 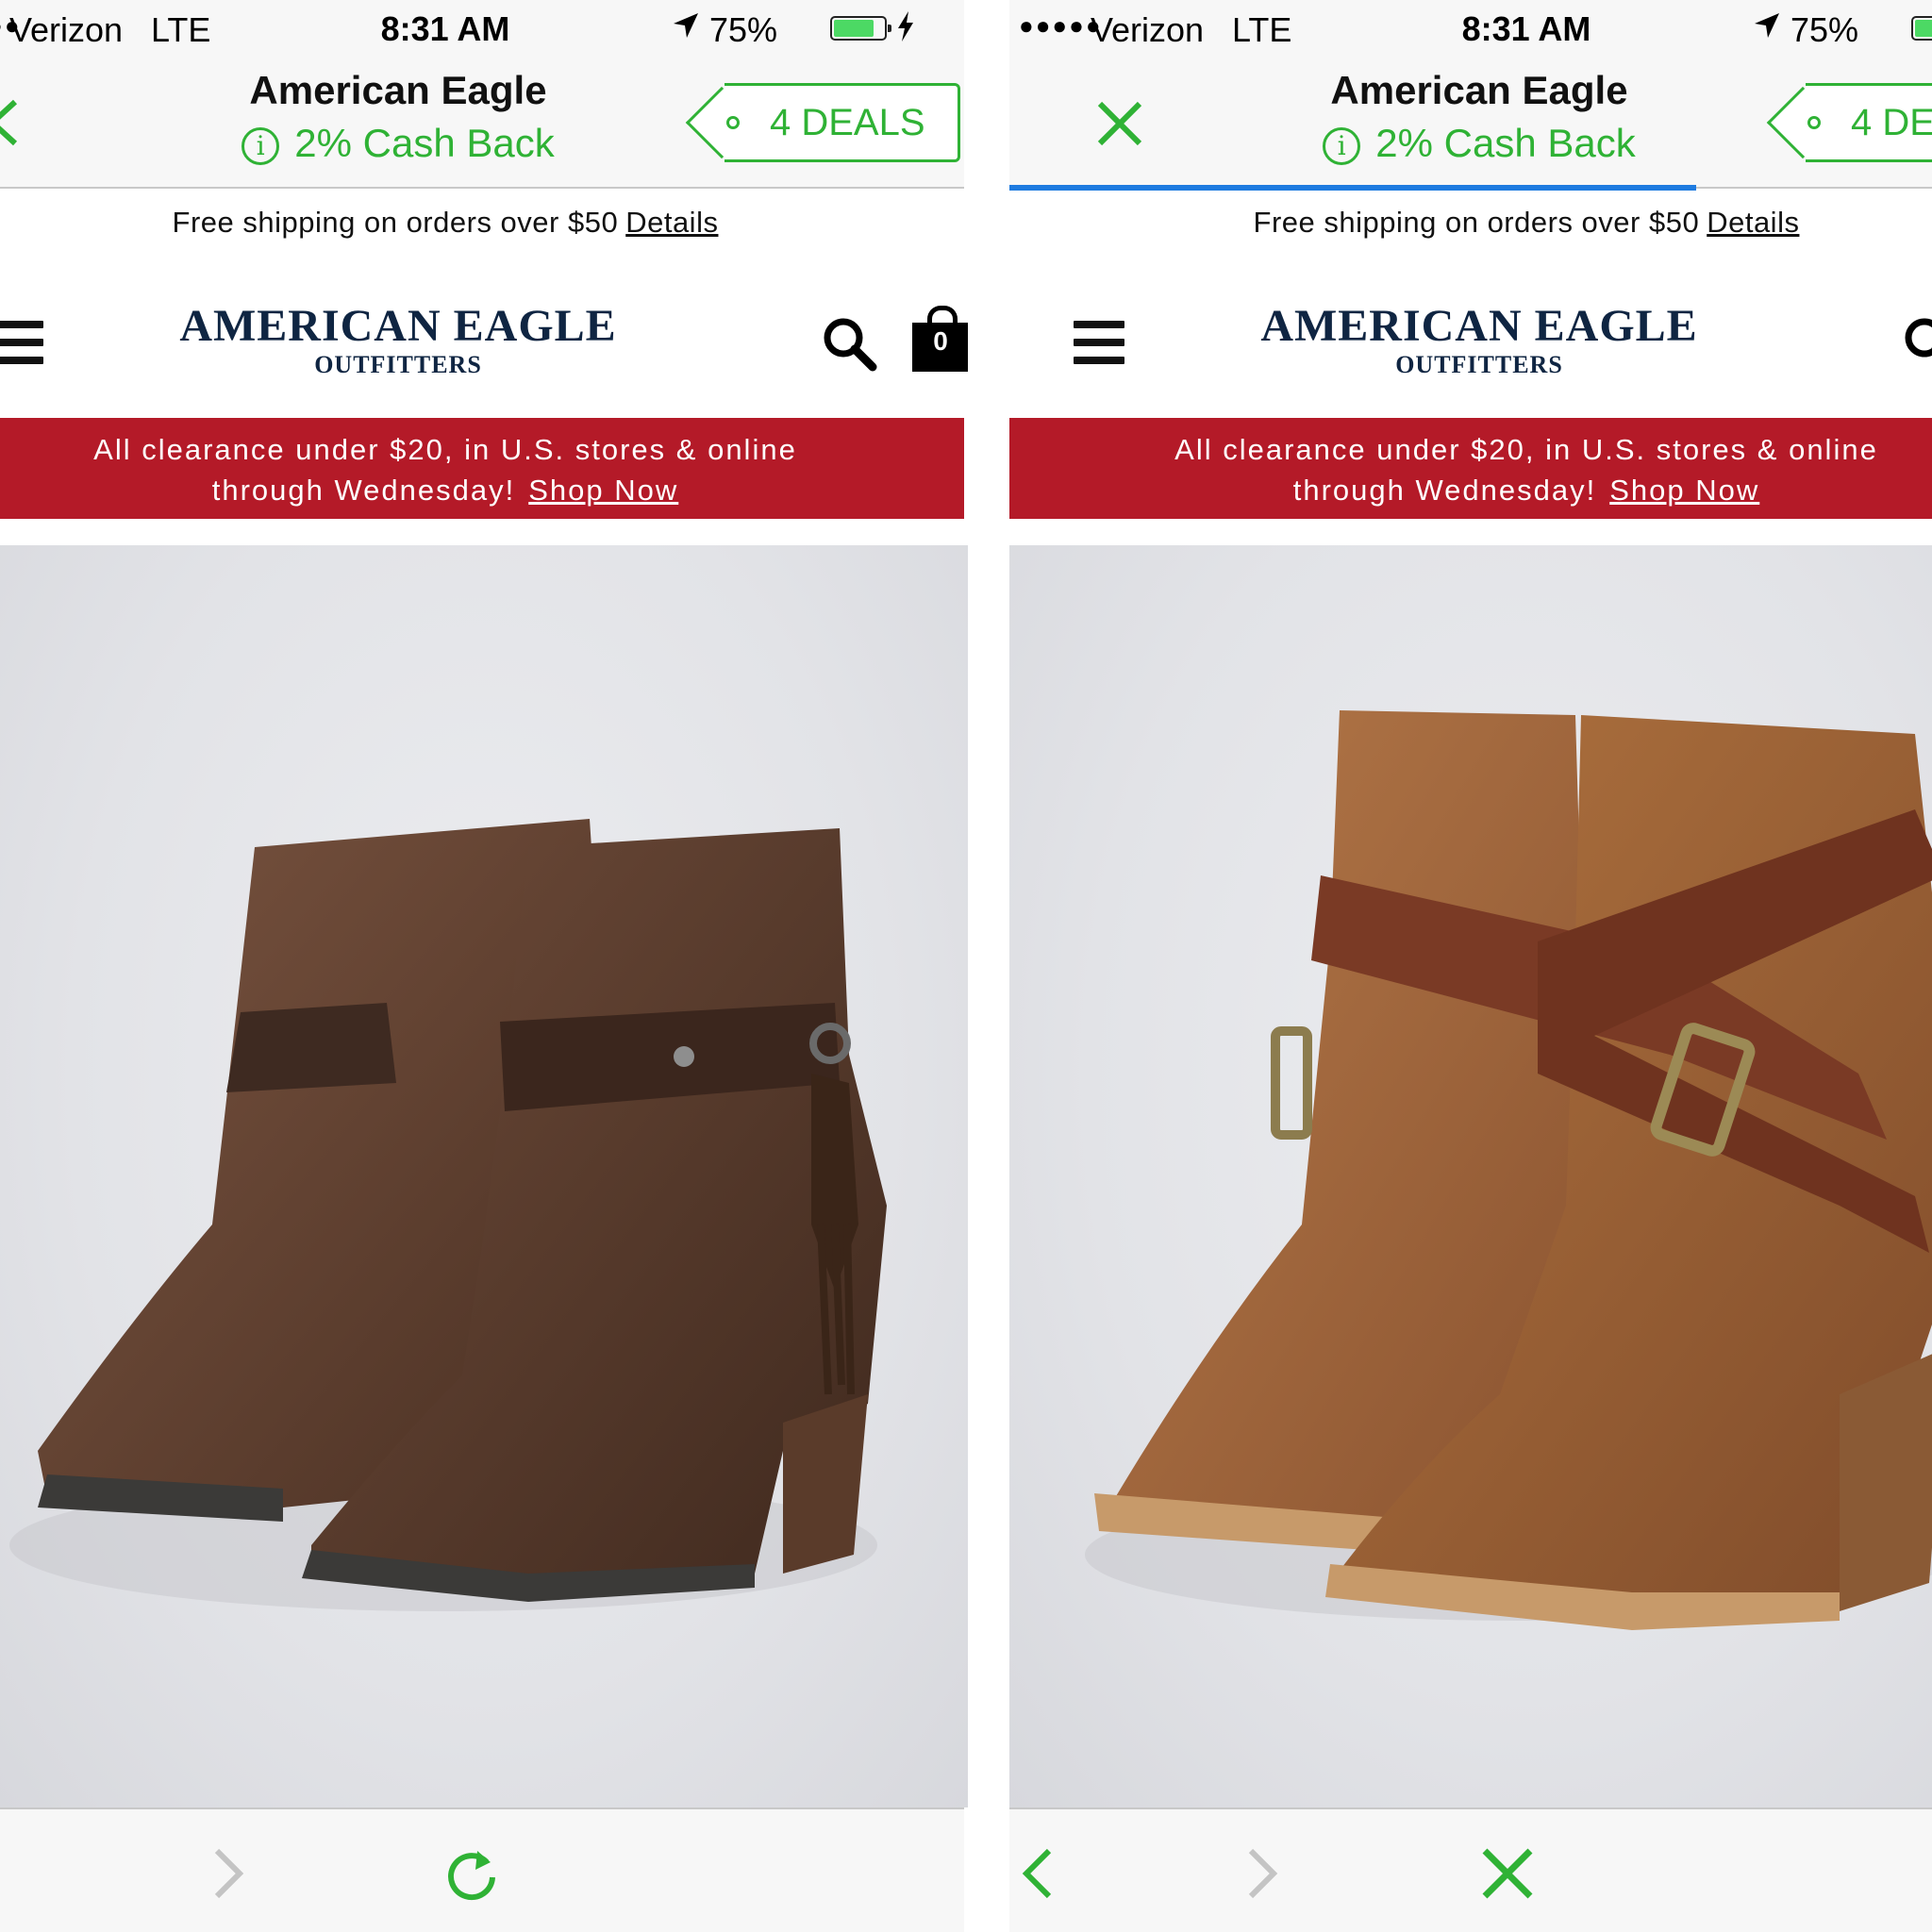 What do you see at coordinates (445, 29) in the screenshot?
I see `status-time: 8:31 AM` at bounding box center [445, 29].